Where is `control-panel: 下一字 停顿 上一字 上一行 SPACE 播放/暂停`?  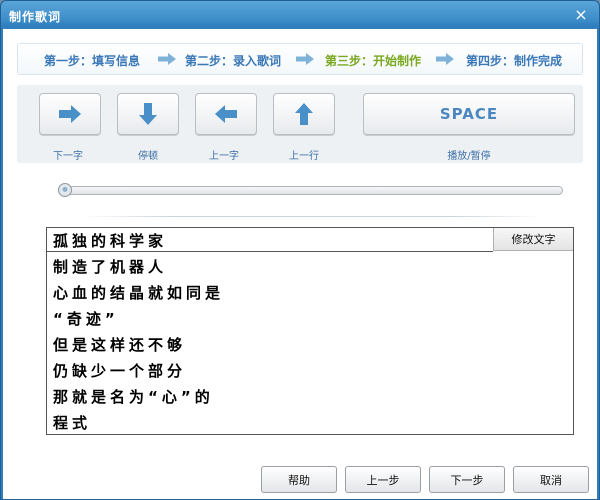
control-panel: 下一字 停顿 上一字 上一行 SPACE 播放/暂停 is located at coordinates (300, 124).